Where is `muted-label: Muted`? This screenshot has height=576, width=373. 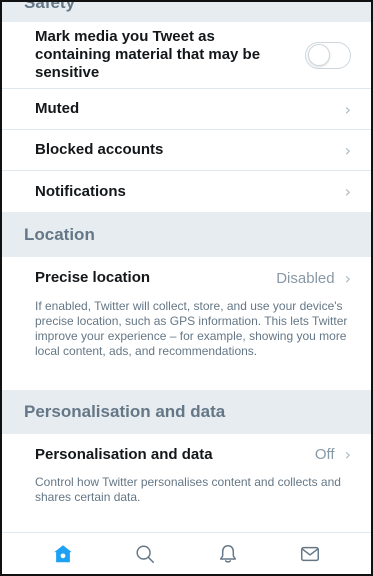
muted-label: Muted is located at coordinates (57, 108).